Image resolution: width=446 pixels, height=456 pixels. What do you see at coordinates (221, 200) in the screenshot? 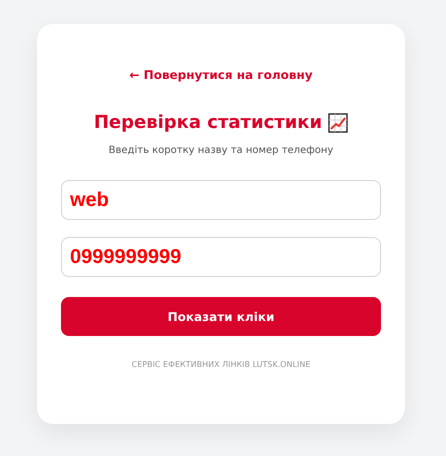
I see `input-field: web` at bounding box center [221, 200].